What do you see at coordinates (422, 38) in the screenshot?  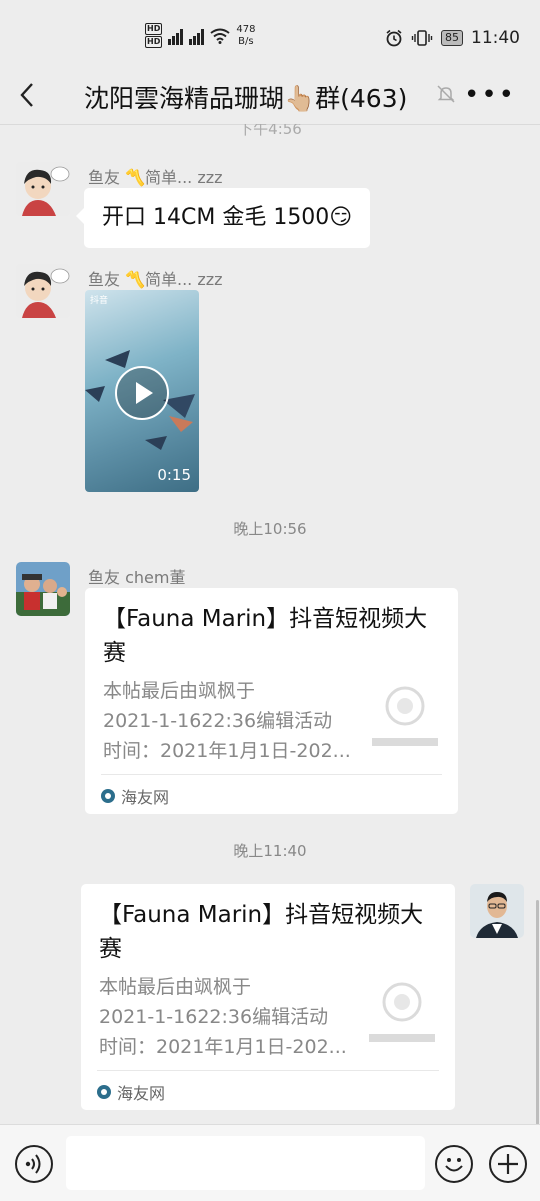 I see `vibrate-icon` at bounding box center [422, 38].